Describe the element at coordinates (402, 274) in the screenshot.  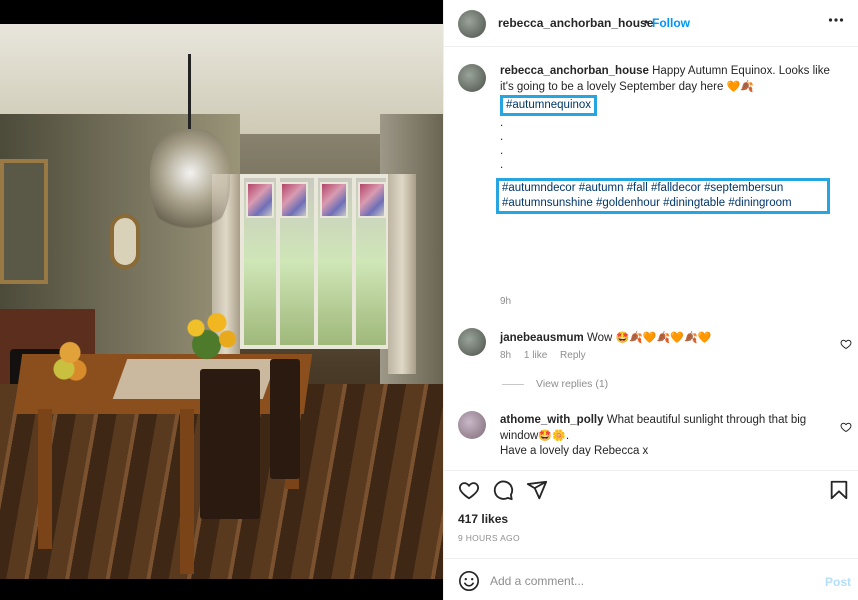
I see `photo-curtain-right` at that location.